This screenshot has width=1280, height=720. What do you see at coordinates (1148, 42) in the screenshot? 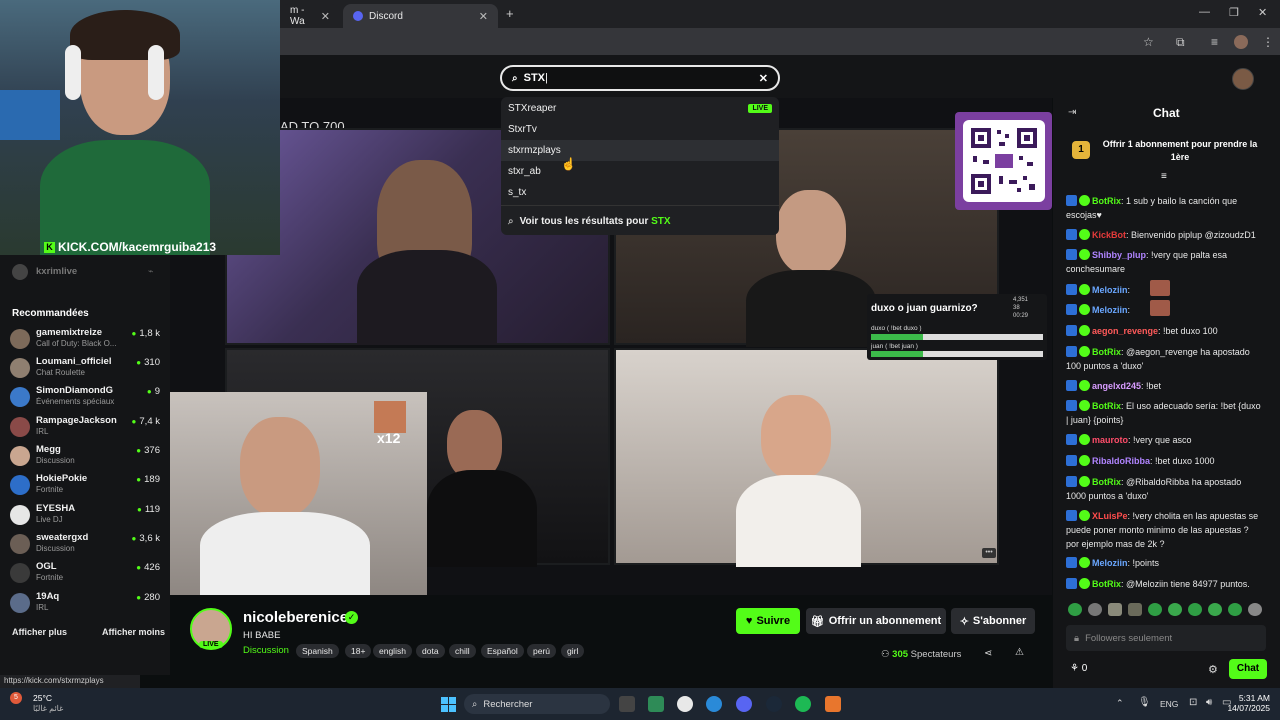
I see `bookmark-star-icon: ☆` at bounding box center [1148, 42].